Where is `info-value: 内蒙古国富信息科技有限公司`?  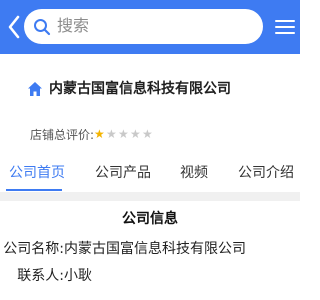 info-value: 内蒙古国富信息科技有限公司 is located at coordinates (155, 249).